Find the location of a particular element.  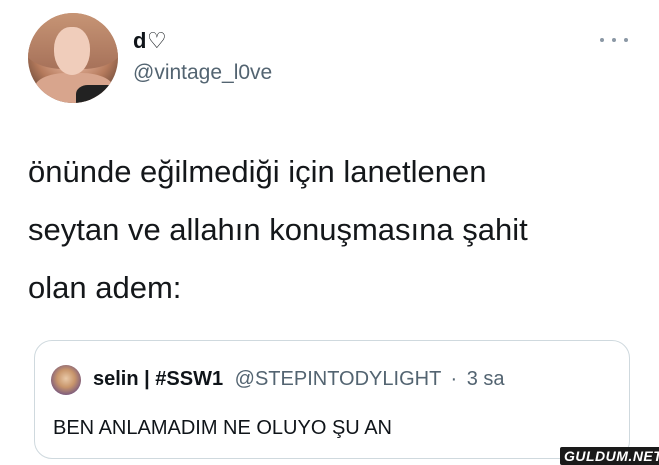

quoted-author-avatar is located at coordinates (66, 380).